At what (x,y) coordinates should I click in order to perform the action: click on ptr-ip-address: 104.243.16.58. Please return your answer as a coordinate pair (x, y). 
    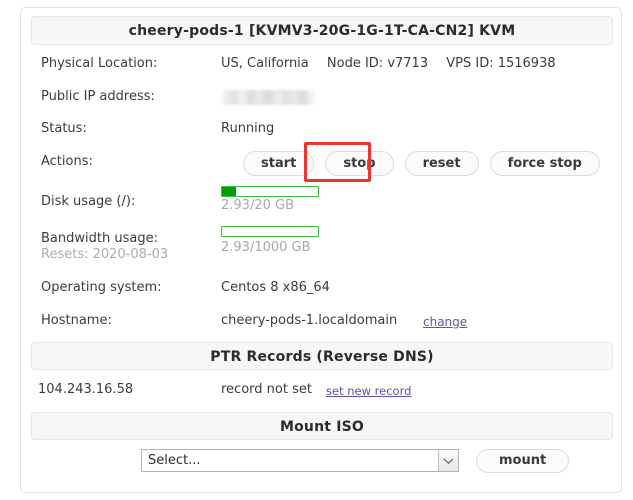
    Looking at the image, I should click on (86, 389).